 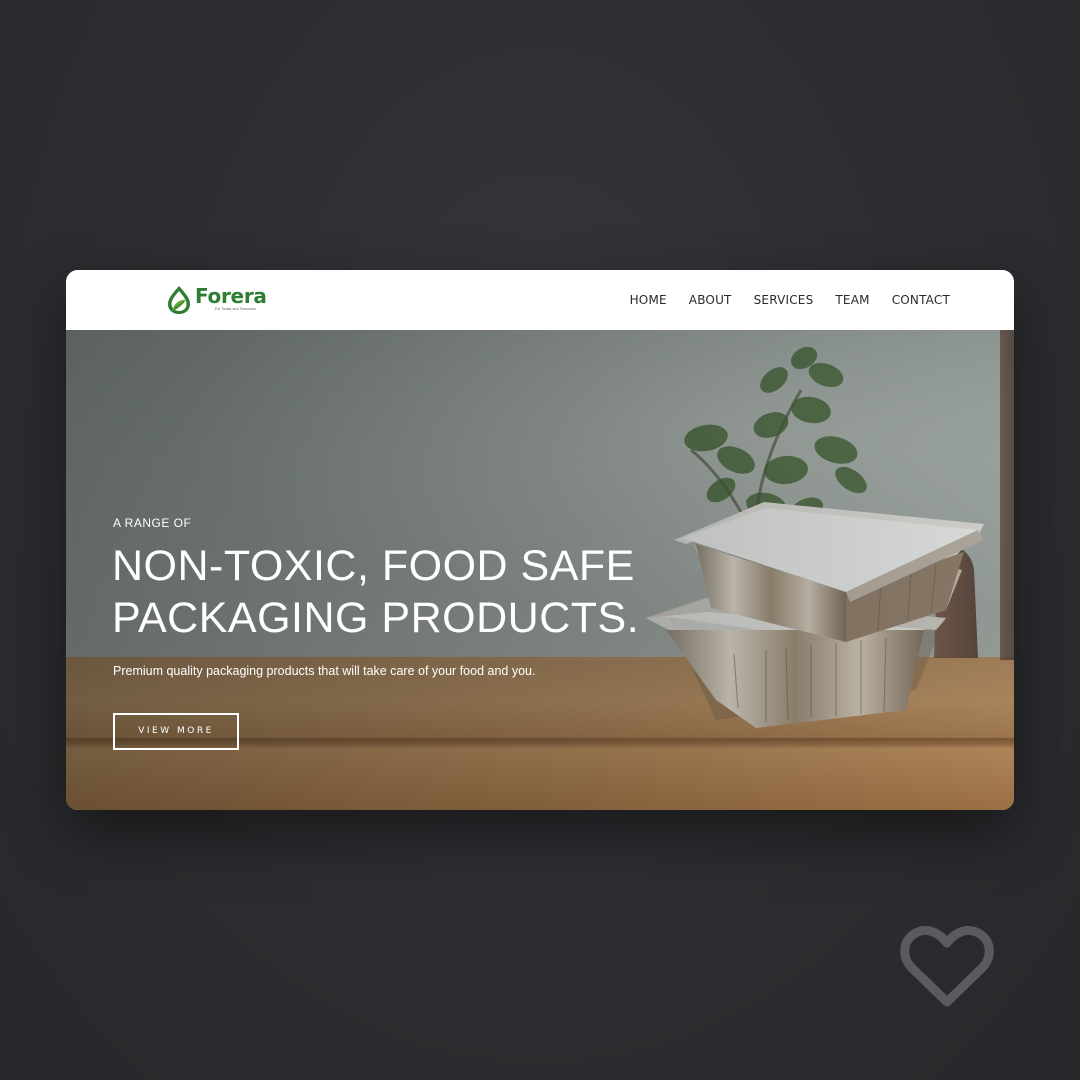 What do you see at coordinates (947, 967) in the screenshot?
I see `heart-icon` at bounding box center [947, 967].